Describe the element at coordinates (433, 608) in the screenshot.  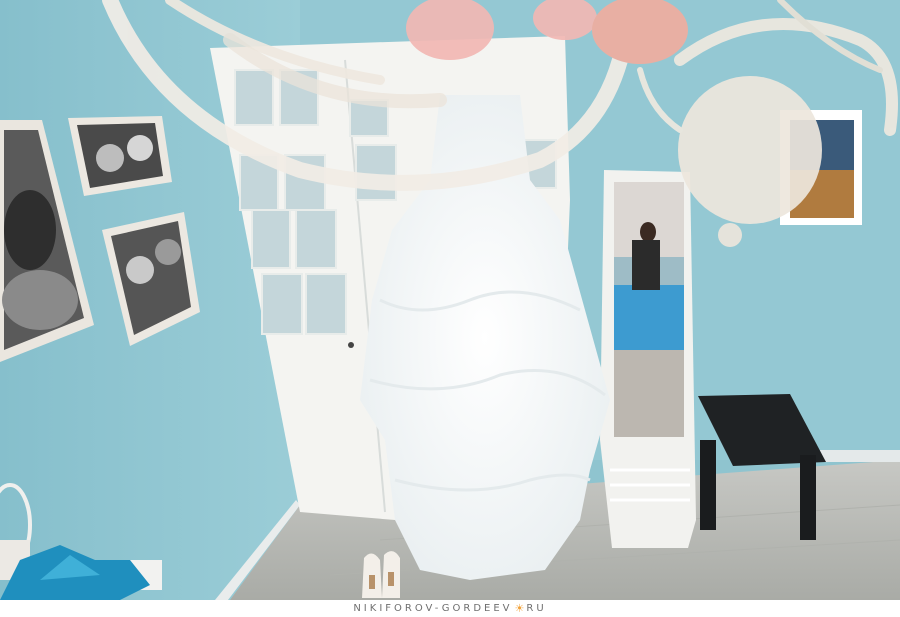
I see `watermark-text-main: NIKIFOROV-GORDEEV` at that location.